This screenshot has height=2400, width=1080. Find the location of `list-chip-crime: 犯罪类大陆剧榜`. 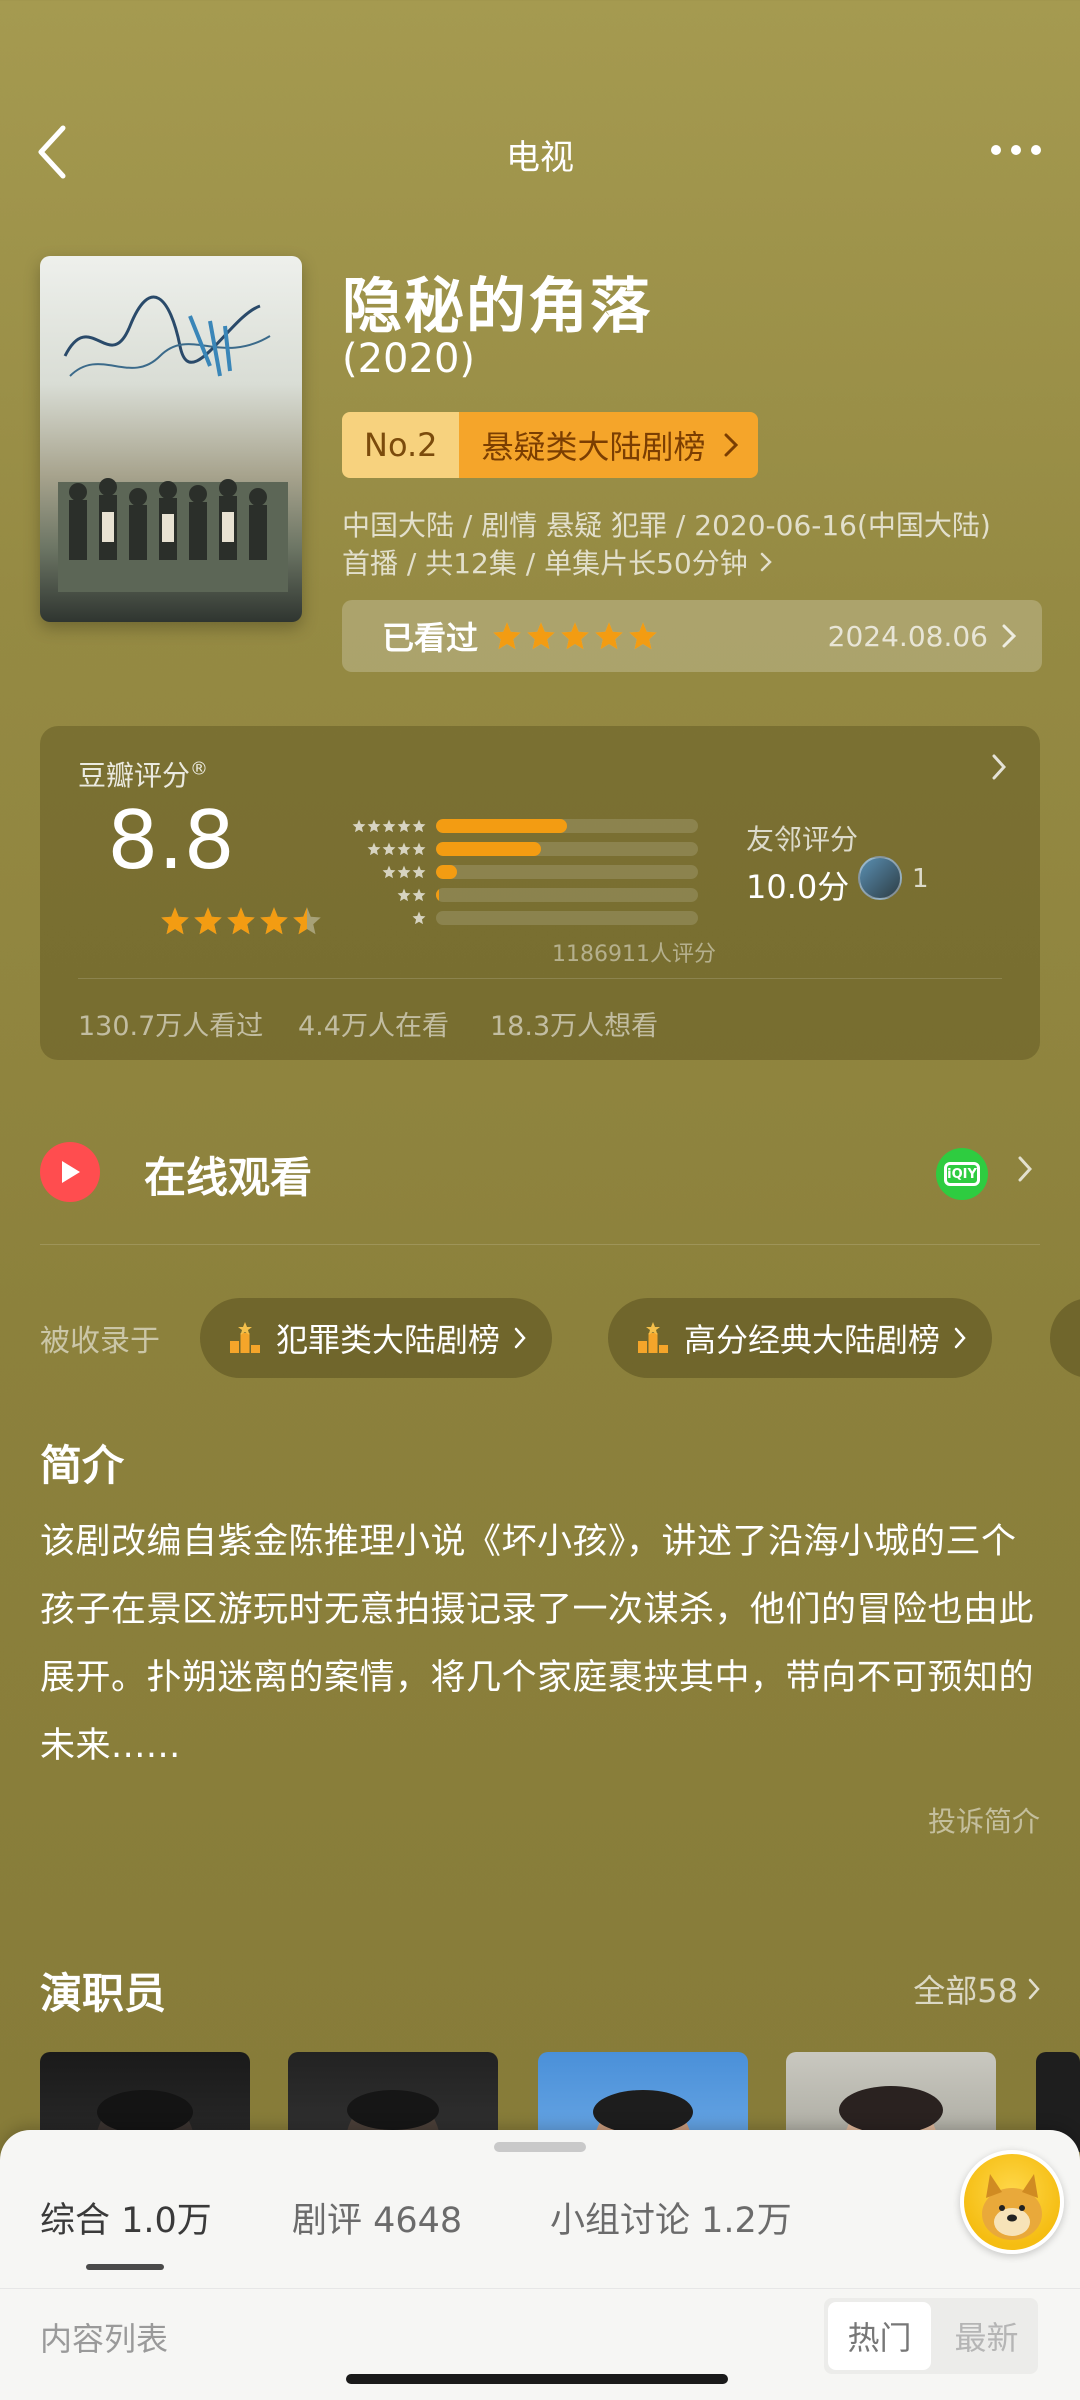

list-chip-crime: 犯罪类大陆剧榜 is located at coordinates (376, 1338).